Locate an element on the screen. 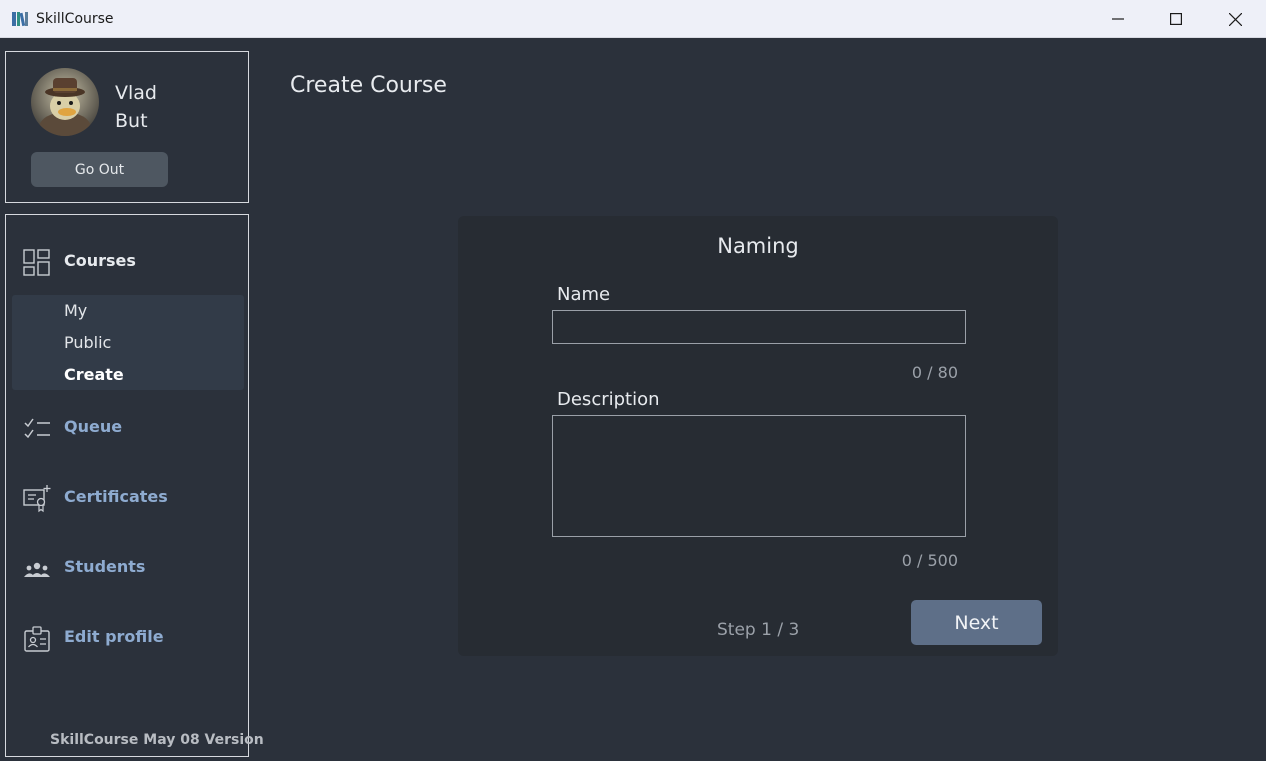 The width and height of the screenshot is (1266, 761). user-last-name: But is located at coordinates (131, 121).